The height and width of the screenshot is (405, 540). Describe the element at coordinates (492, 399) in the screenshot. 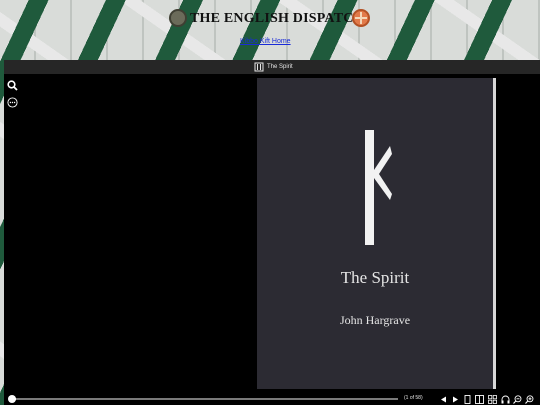

I see `grid-view-icon` at that location.